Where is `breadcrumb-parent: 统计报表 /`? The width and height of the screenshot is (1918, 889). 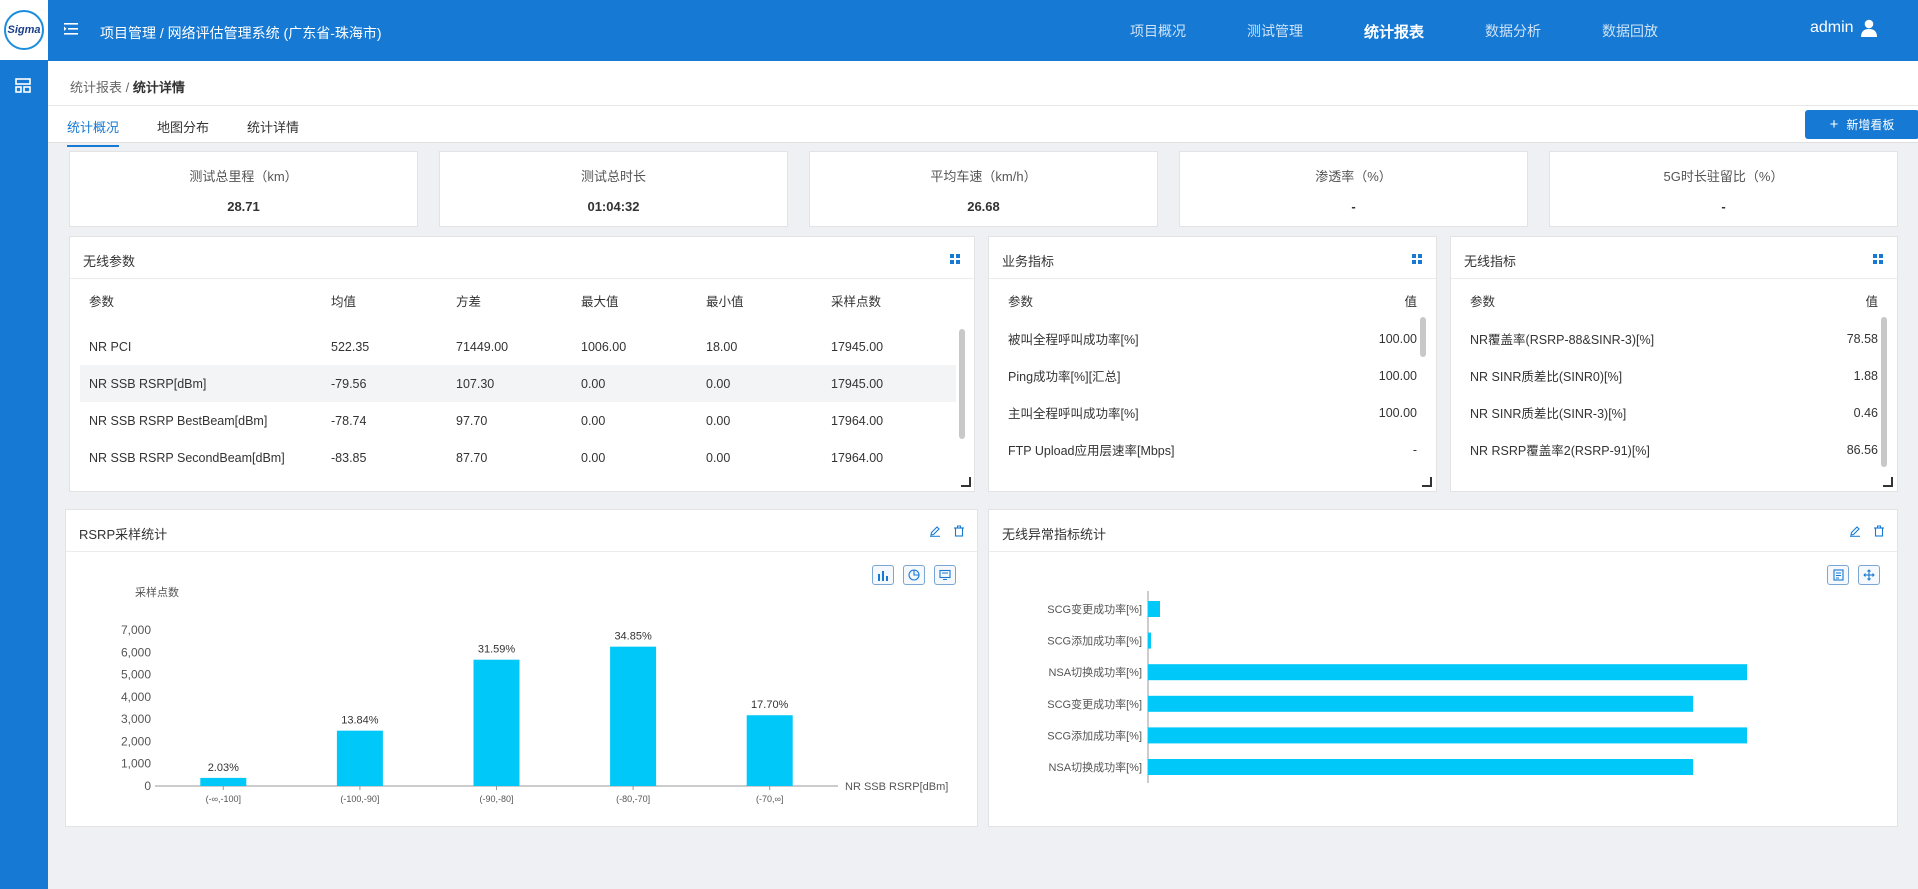
breadcrumb-parent: 统计报表 / is located at coordinates (101, 87).